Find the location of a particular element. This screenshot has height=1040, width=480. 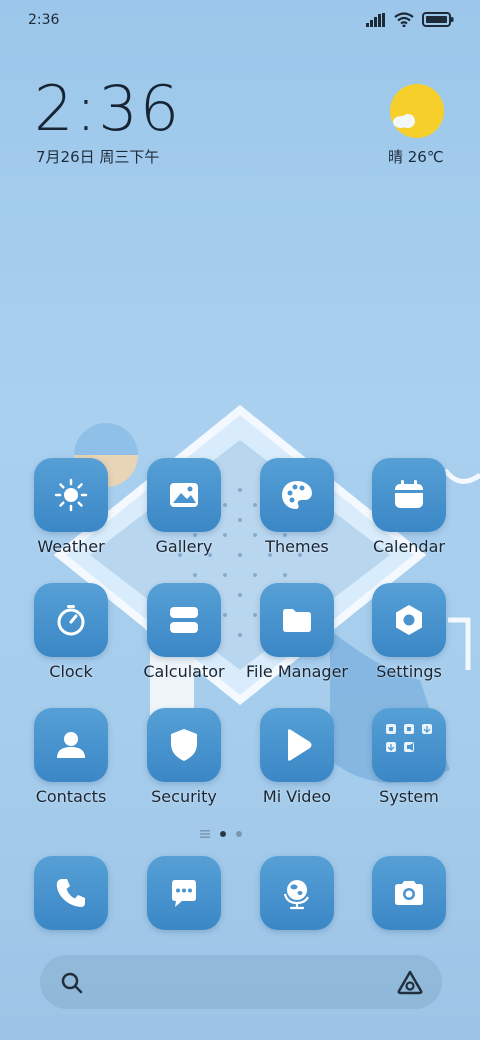

page-dot-active is located at coordinates (223, 834).